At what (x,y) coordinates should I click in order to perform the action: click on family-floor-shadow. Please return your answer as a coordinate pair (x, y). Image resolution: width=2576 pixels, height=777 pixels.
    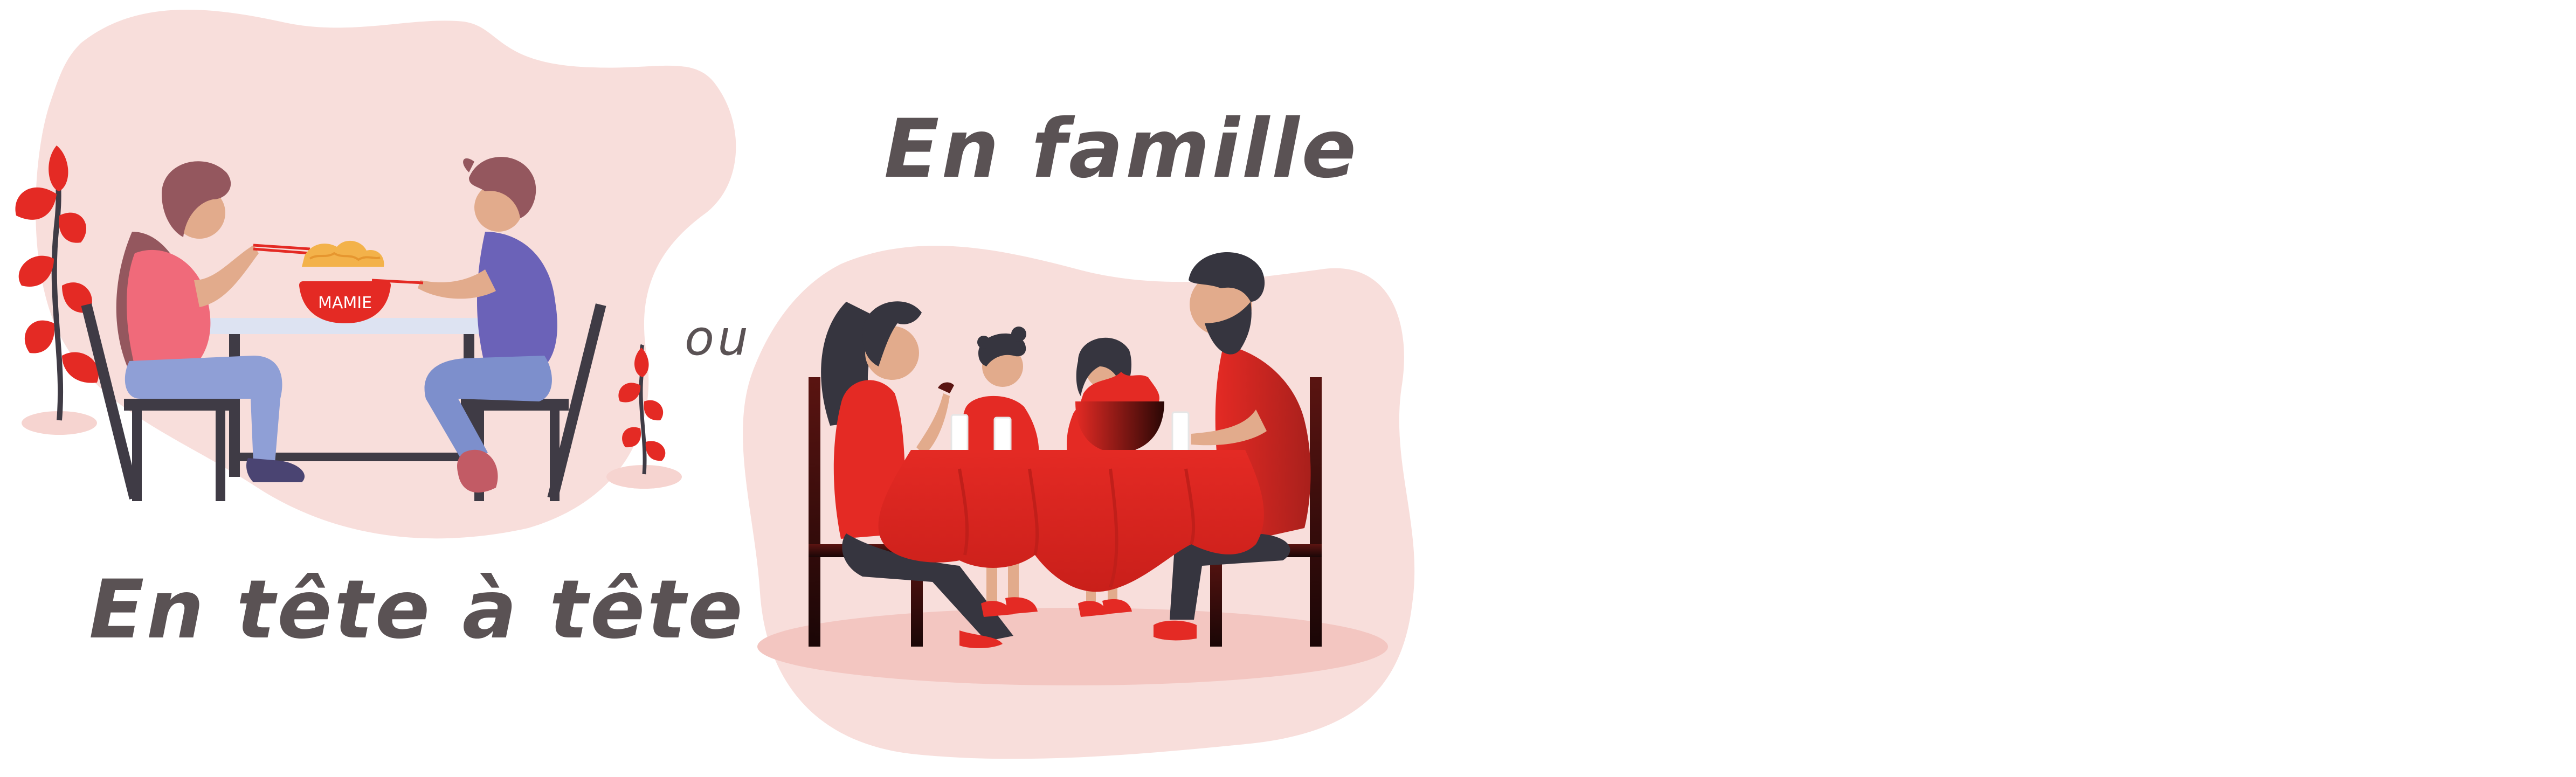
    Looking at the image, I should click on (1072, 646).